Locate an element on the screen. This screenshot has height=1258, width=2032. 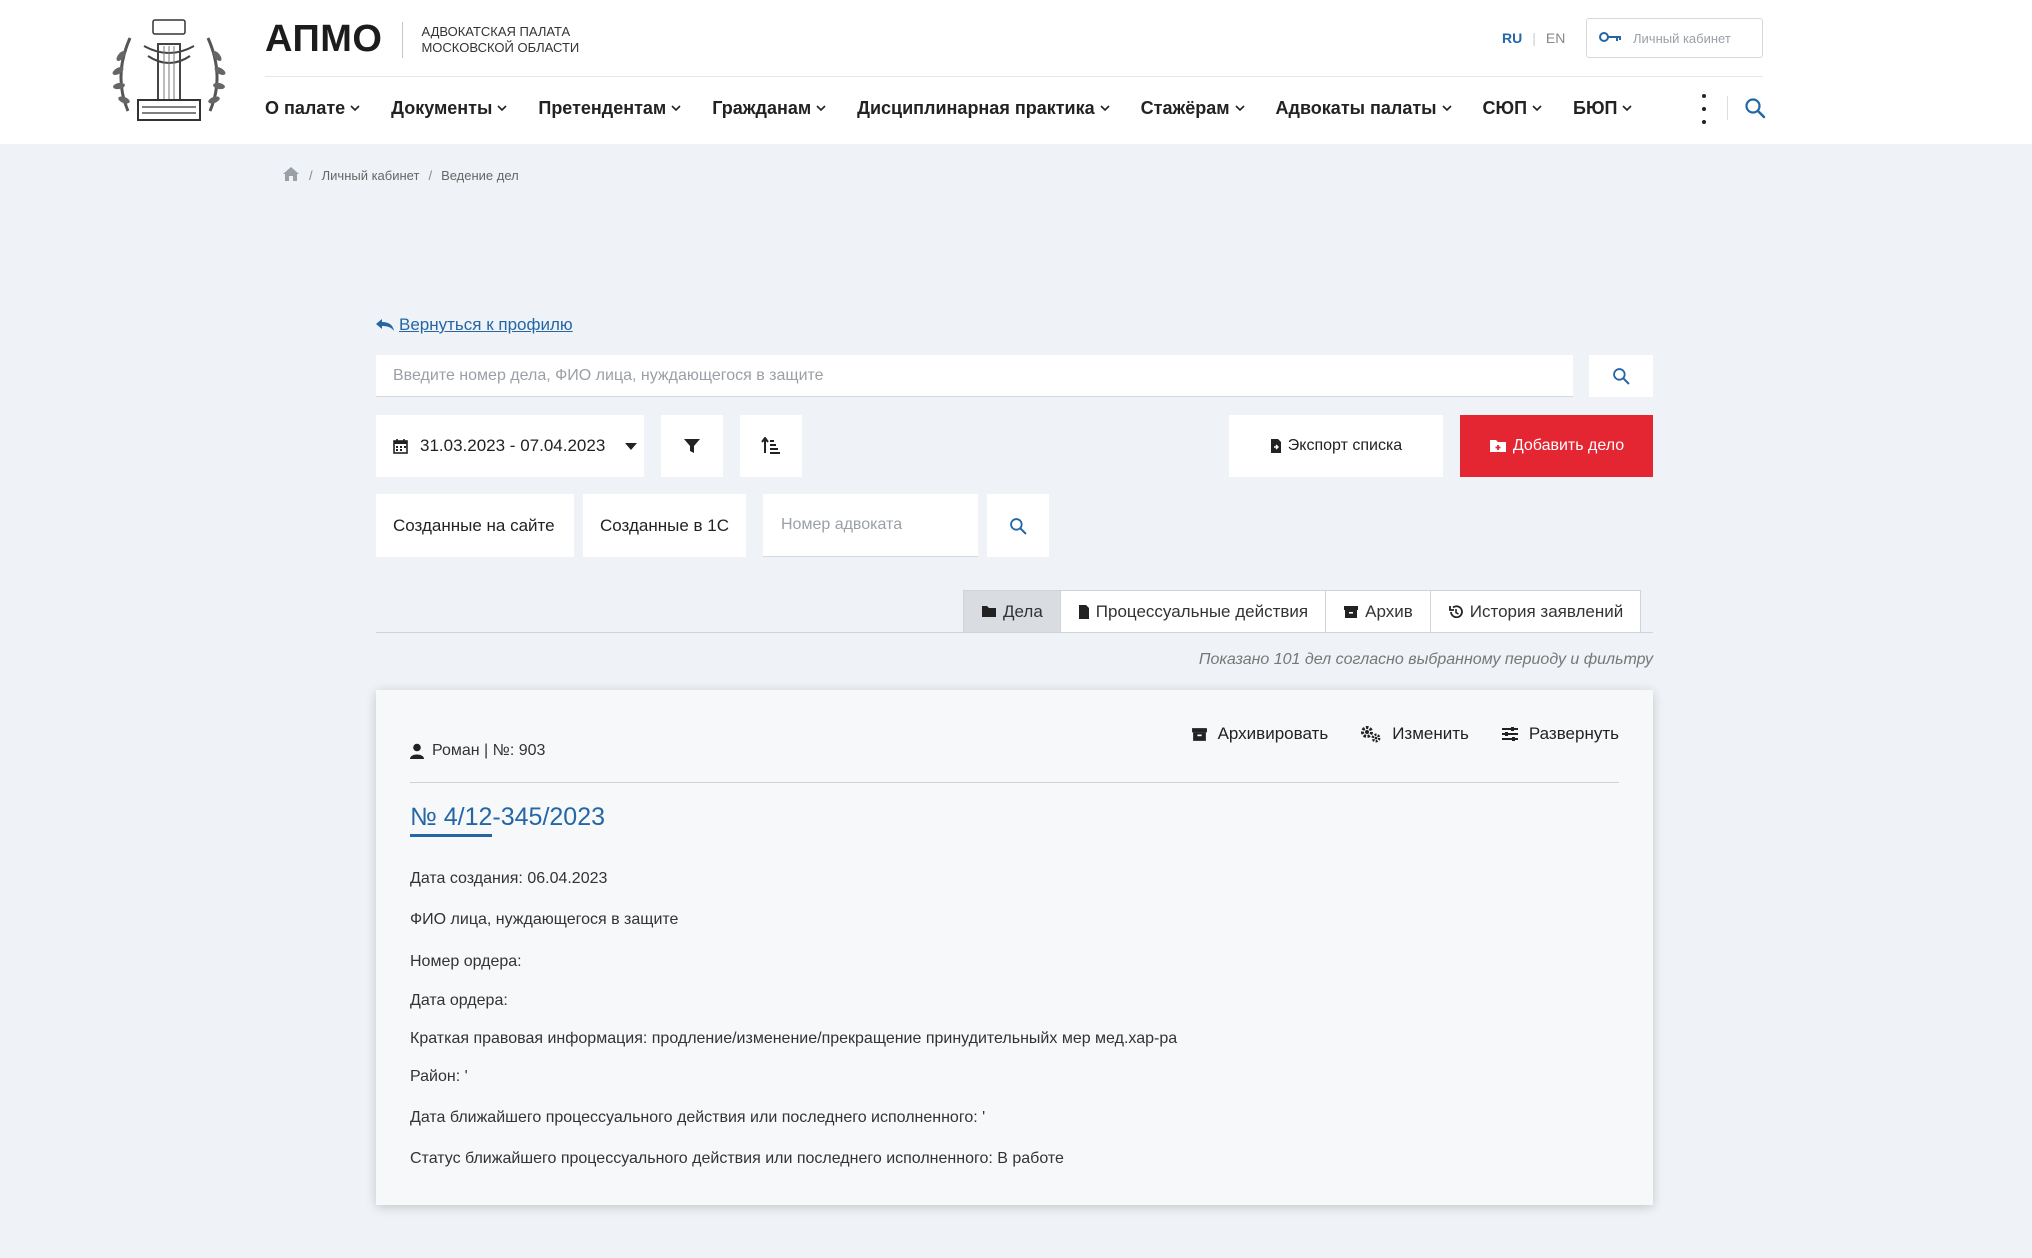
nav-item-documents: Документы is located at coordinates (449, 108).